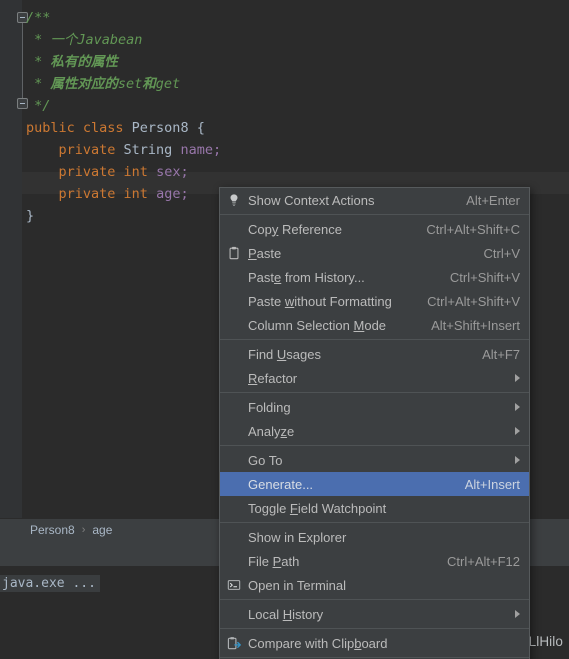  Describe the element at coordinates (152, 150) in the screenshot. I see `code-token: String` at that location.